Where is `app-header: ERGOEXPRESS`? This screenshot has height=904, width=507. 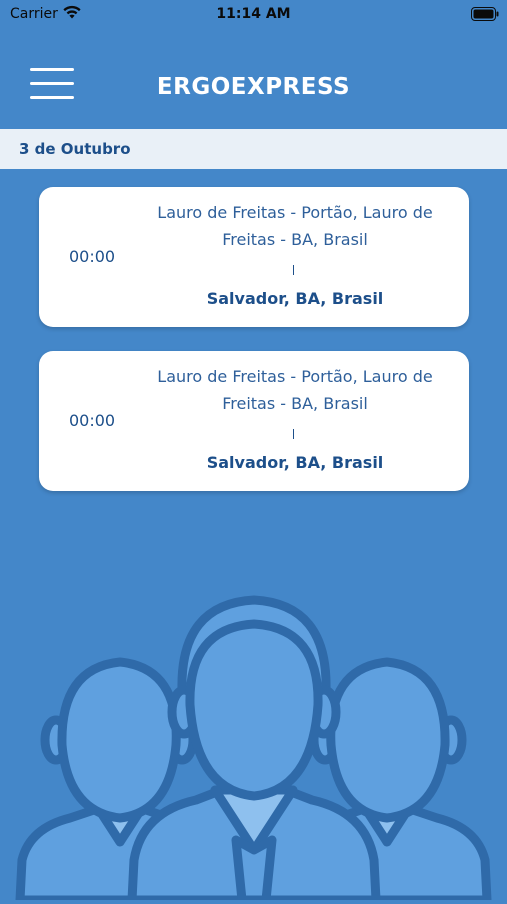 app-header: ERGOEXPRESS is located at coordinates (253, 78).